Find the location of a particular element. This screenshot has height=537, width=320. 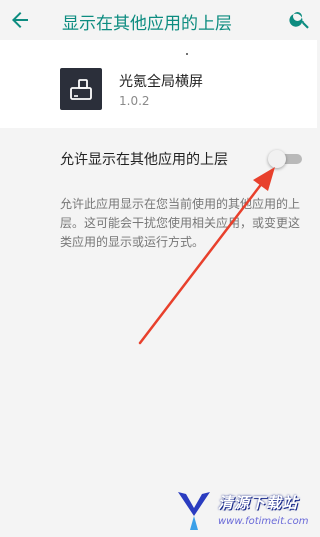

watermark-url: www.fotimeit.com is located at coordinates (263, 521).